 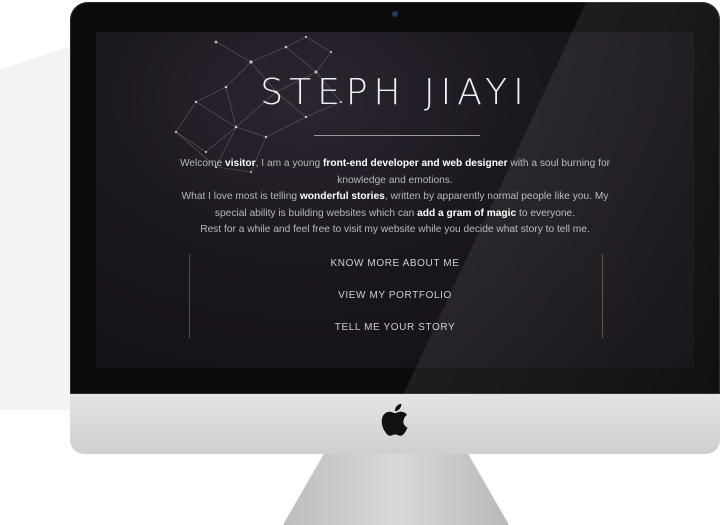 I want to click on intro-highlight-visitor: visitor, so click(x=240, y=163).